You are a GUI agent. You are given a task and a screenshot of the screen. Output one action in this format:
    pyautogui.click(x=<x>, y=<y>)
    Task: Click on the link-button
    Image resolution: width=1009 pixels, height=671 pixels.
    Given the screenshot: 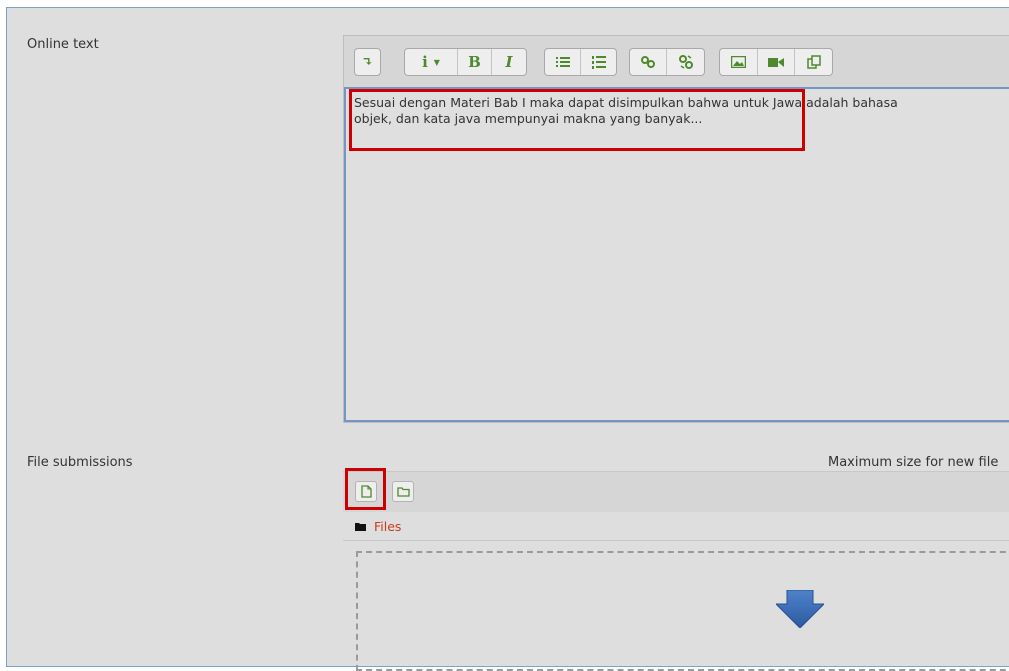 What is the action you would take?
    pyautogui.click(x=648, y=62)
    